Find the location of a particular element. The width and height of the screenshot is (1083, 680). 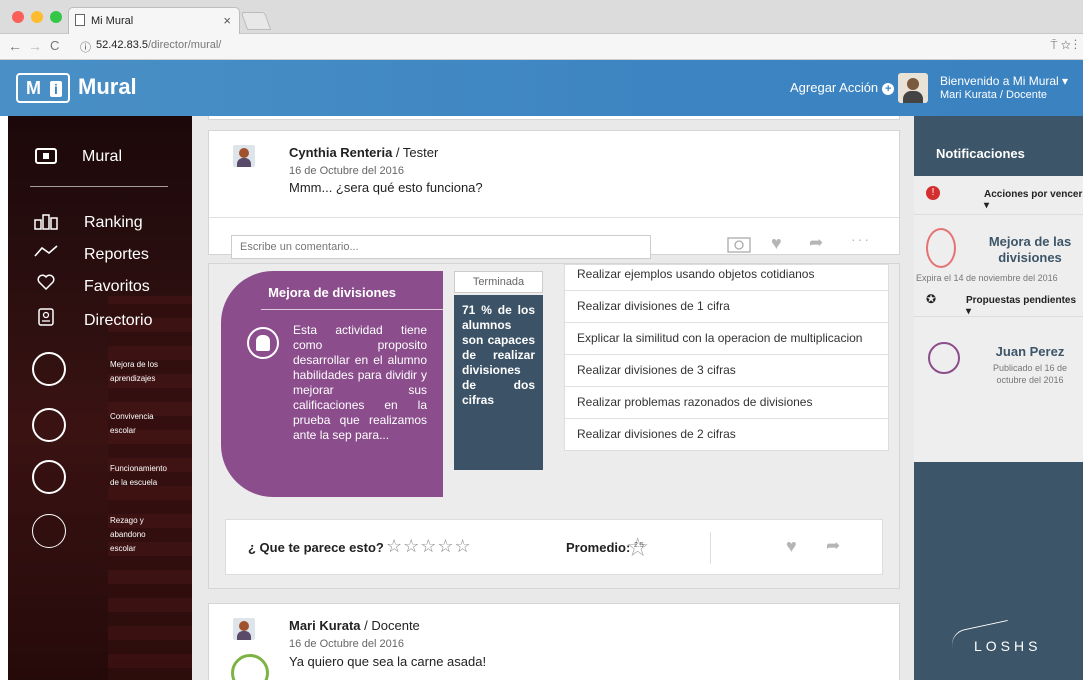

divider is located at coordinates (554, 217).